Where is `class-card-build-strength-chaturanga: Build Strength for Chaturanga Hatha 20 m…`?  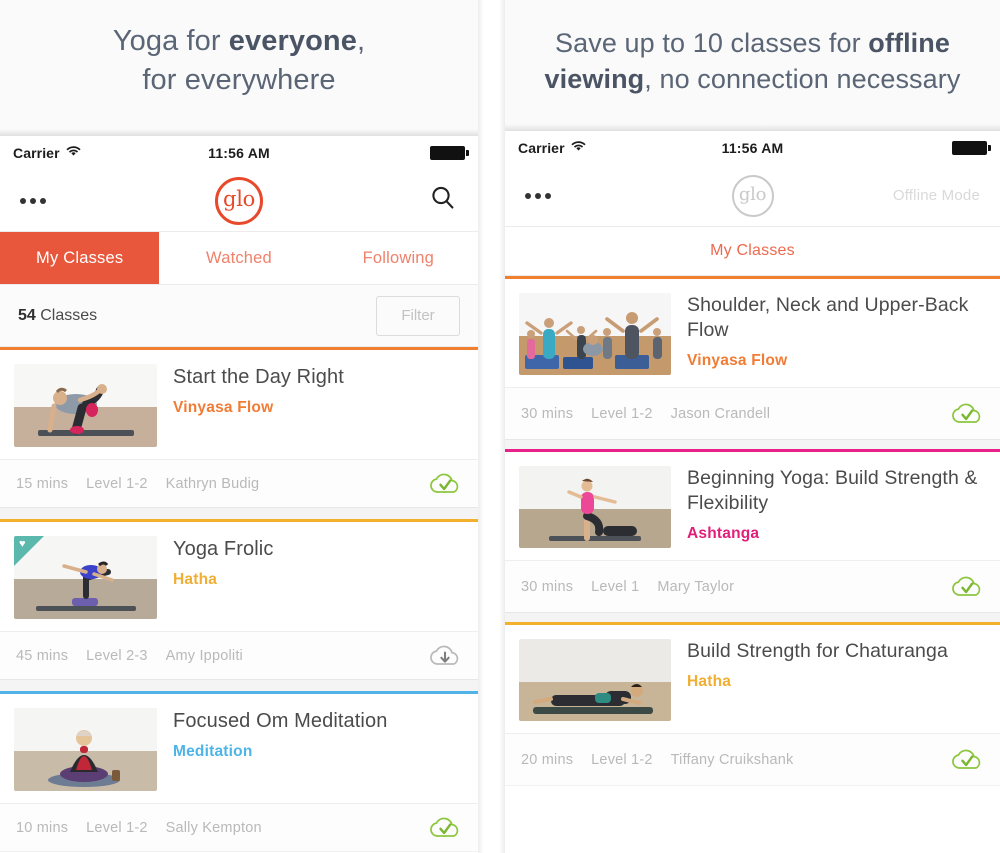 class-card-build-strength-chaturanga: Build Strength for Chaturanga Hatha 20 m… is located at coordinates (752, 703).